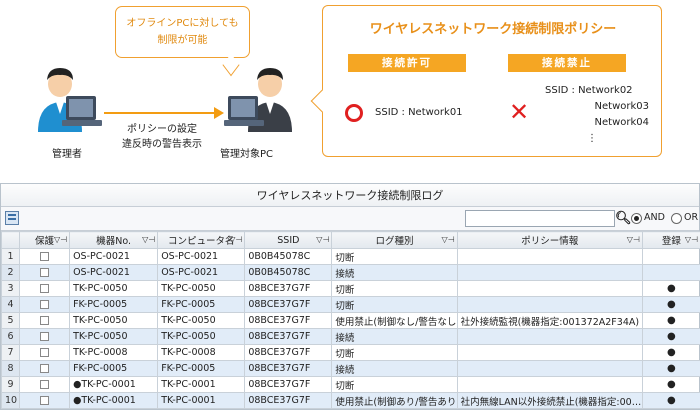 Image resolution: width=700 pixels, height=410 pixels. What do you see at coordinates (182, 23) in the screenshot?
I see `offline-note-line1: オフラインPCに対しても` at bounding box center [182, 23].